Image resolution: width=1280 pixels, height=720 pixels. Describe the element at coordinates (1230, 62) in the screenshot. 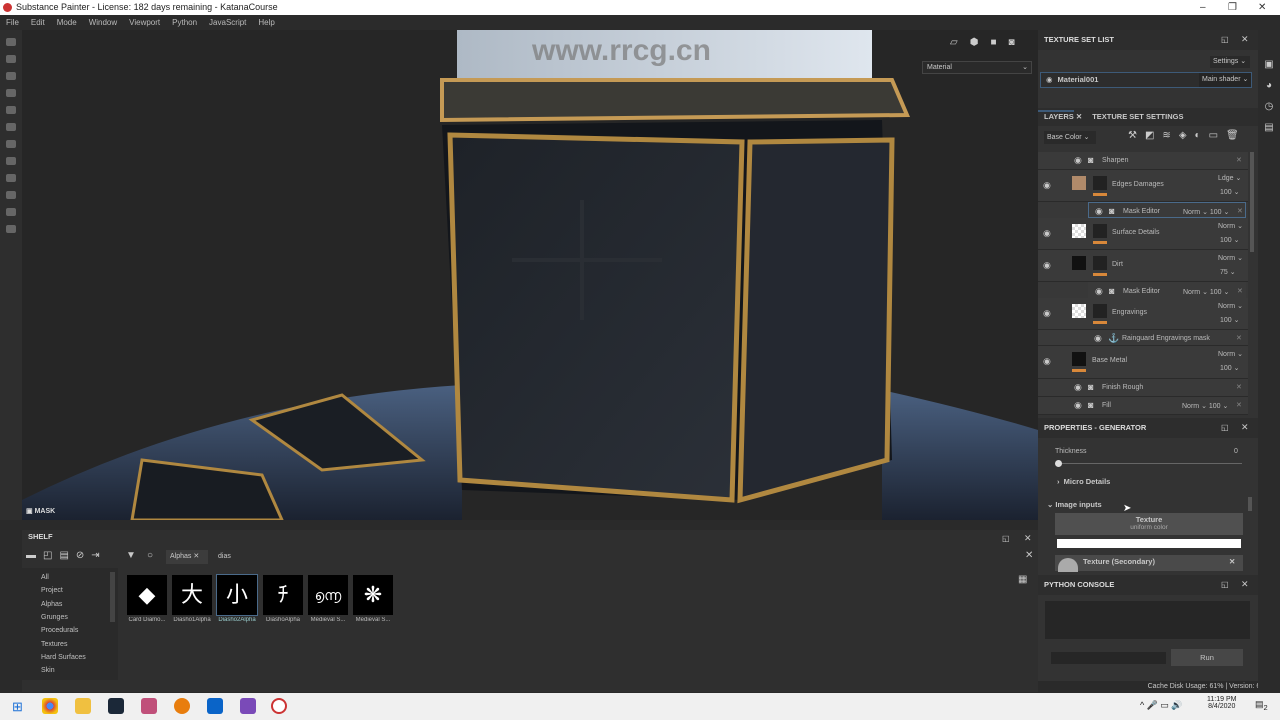

I see `settings-dropdown: Settings ⌄` at that location.